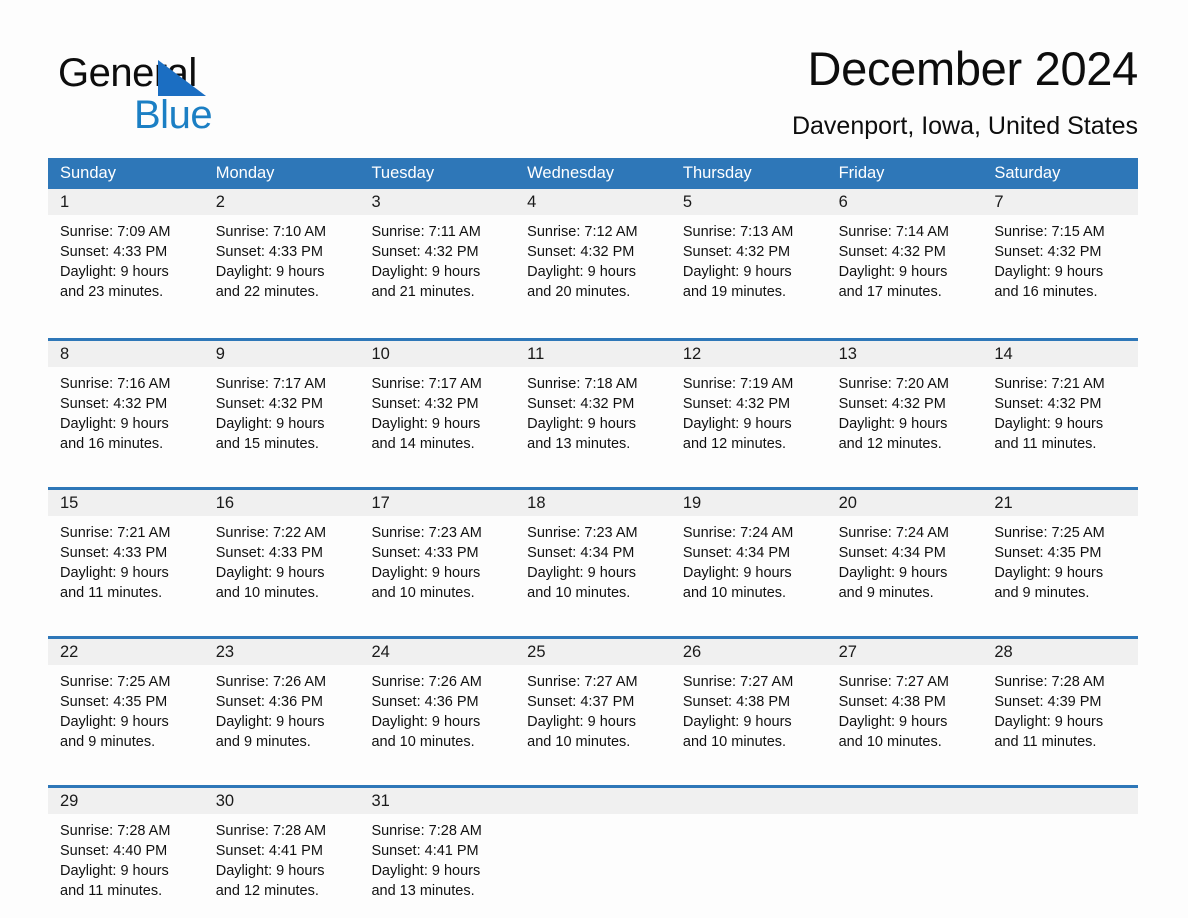 The height and width of the screenshot is (918, 1188). I want to click on sunrise-text: Sunrise: 7:24 AM, so click(738, 533).